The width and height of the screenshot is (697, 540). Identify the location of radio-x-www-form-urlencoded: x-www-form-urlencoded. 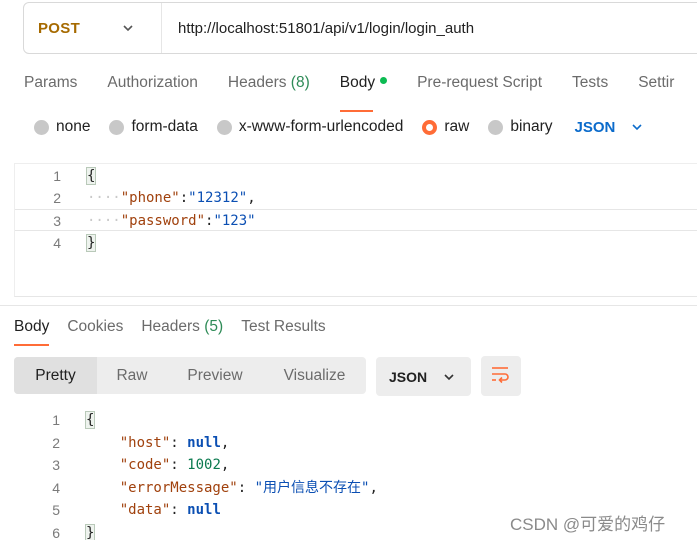
(310, 127).